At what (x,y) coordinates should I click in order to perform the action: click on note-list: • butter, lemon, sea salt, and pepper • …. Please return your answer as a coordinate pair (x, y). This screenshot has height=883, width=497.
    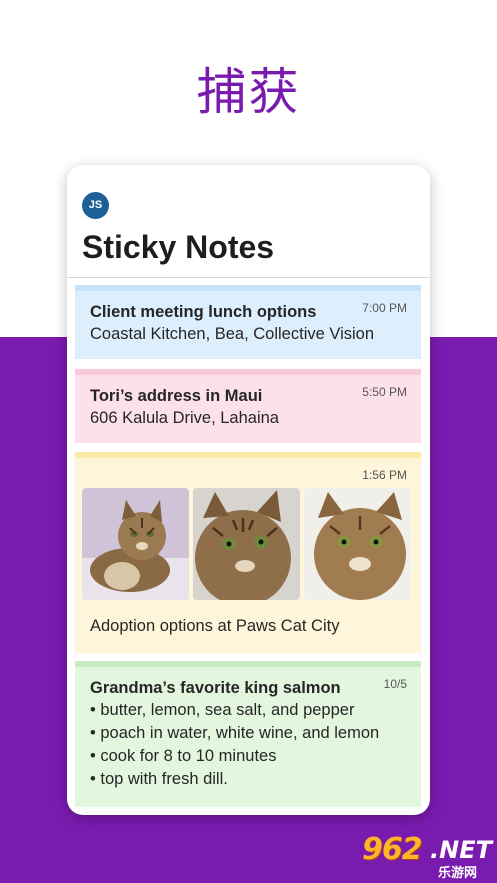
    Looking at the image, I should click on (234, 745).